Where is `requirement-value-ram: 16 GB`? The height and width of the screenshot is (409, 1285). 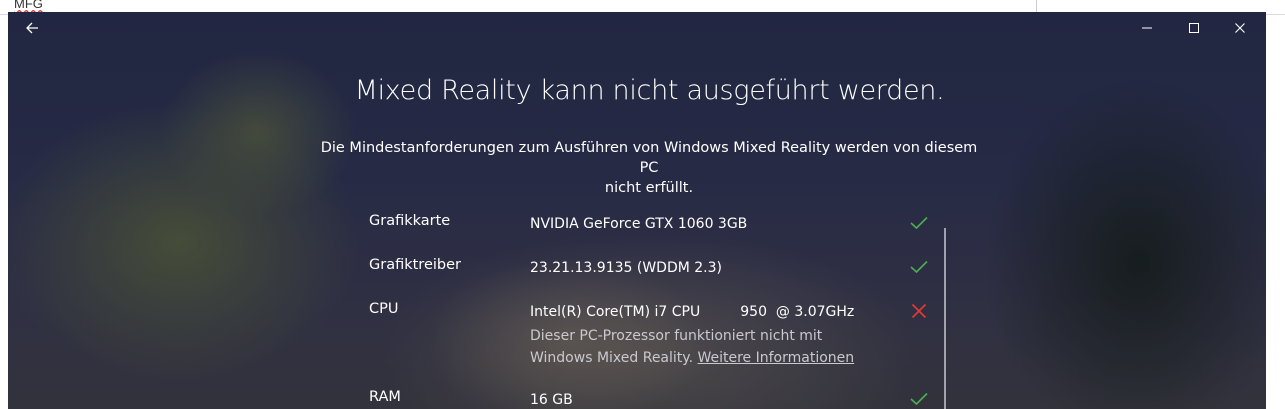
requirement-value-ram: 16 GB is located at coordinates (551, 400).